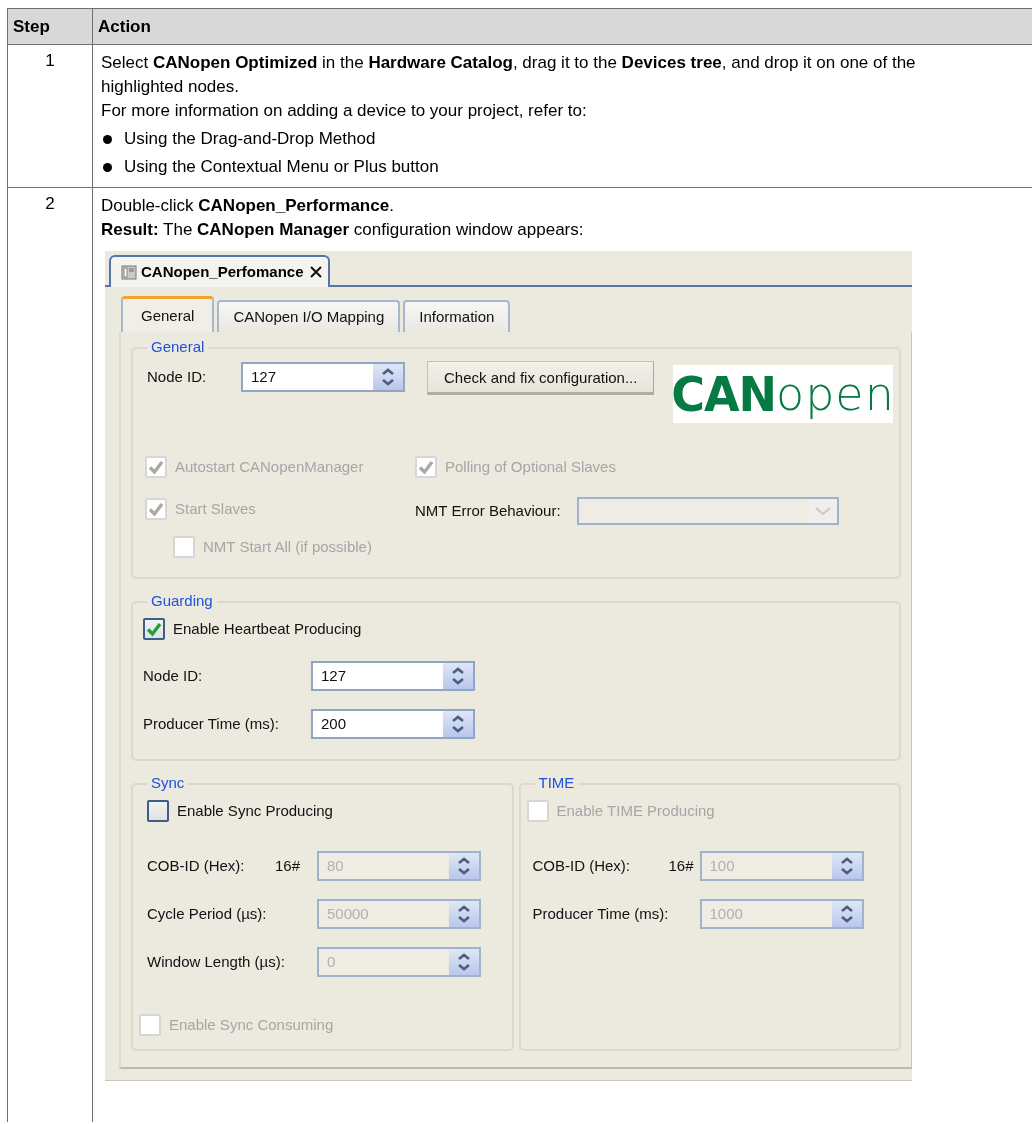  What do you see at coordinates (248, 206) in the screenshot?
I see `paragraph: Double-click CANopen_Performance.` at bounding box center [248, 206].